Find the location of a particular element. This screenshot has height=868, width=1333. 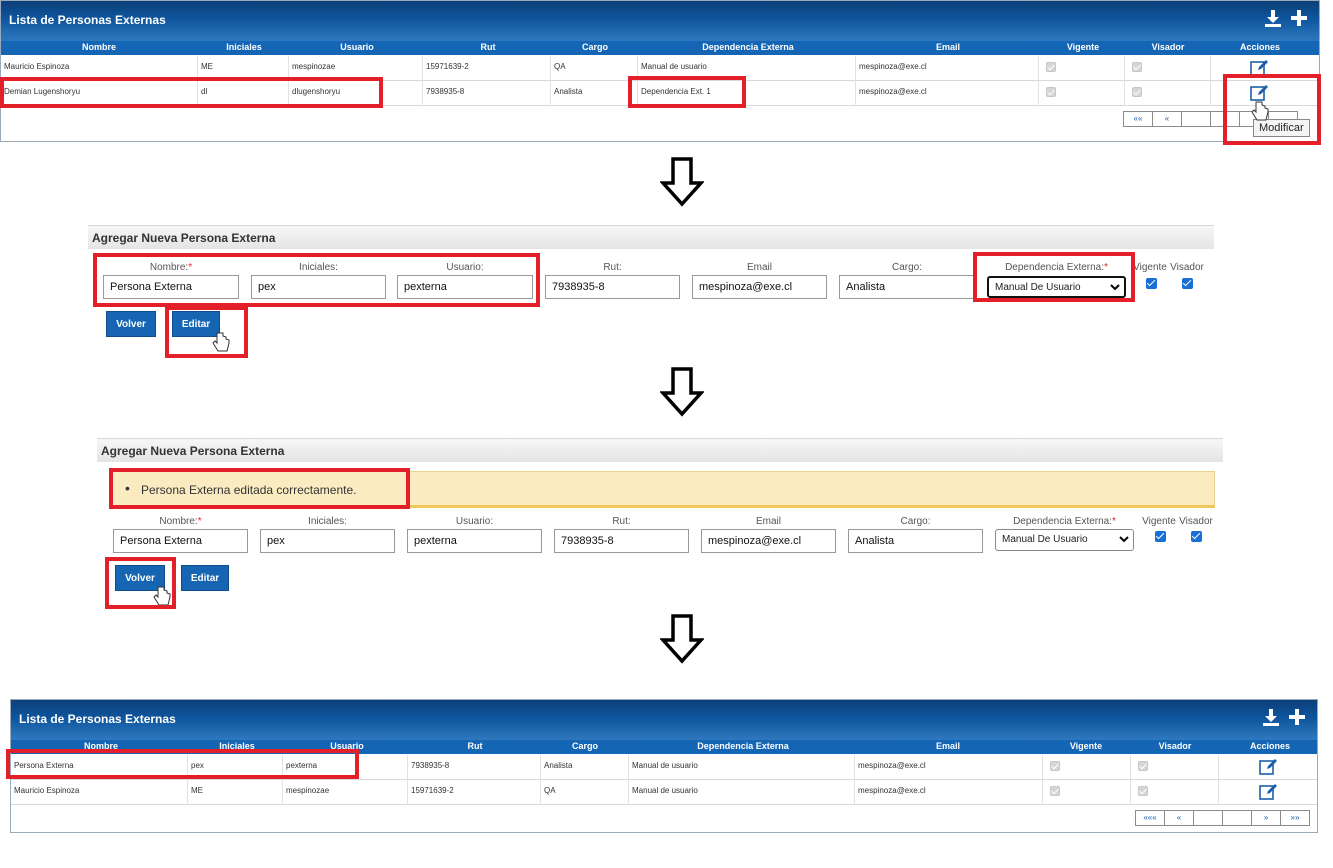

editar-button: Editar is located at coordinates (205, 578).